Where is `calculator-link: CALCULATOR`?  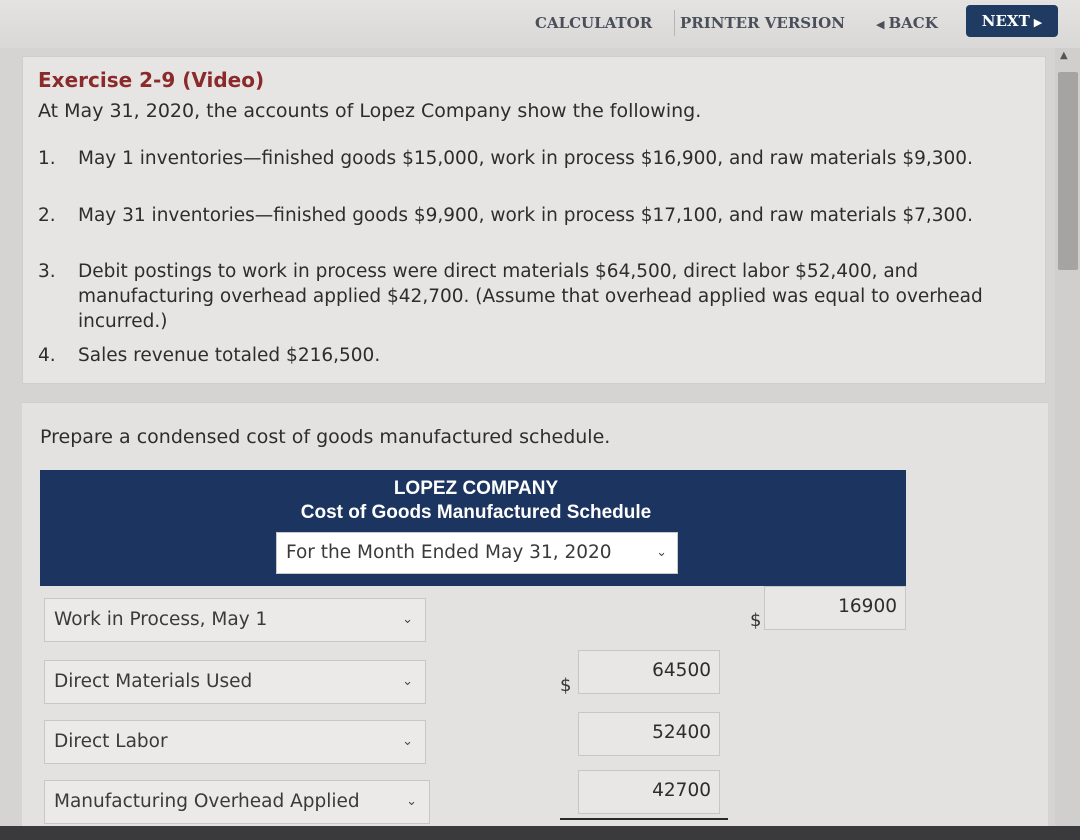 calculator-link: CALCULATOR is located at coordinates (601, 23).